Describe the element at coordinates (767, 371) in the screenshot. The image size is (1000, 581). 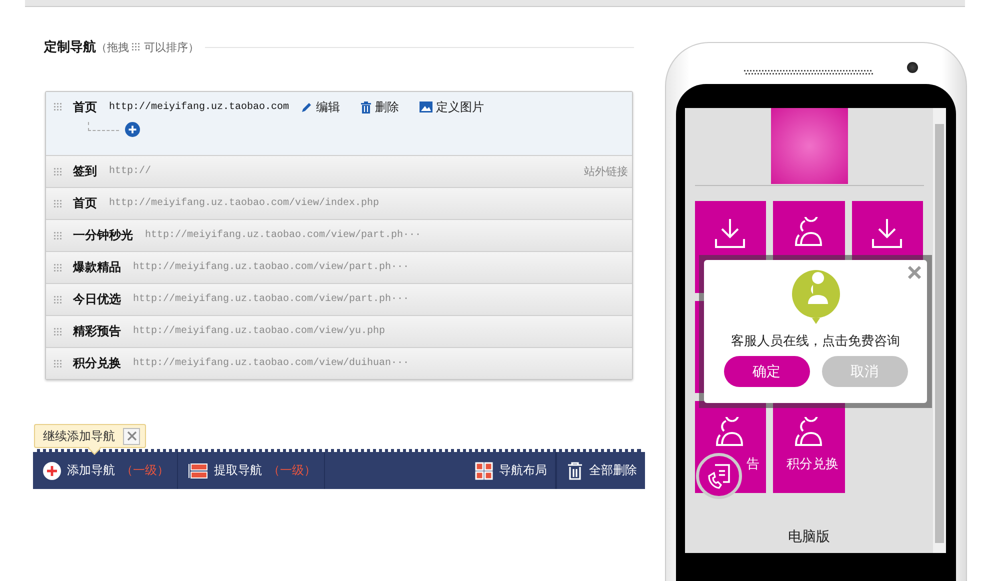
I see `confirm-button: 确定` at that location.